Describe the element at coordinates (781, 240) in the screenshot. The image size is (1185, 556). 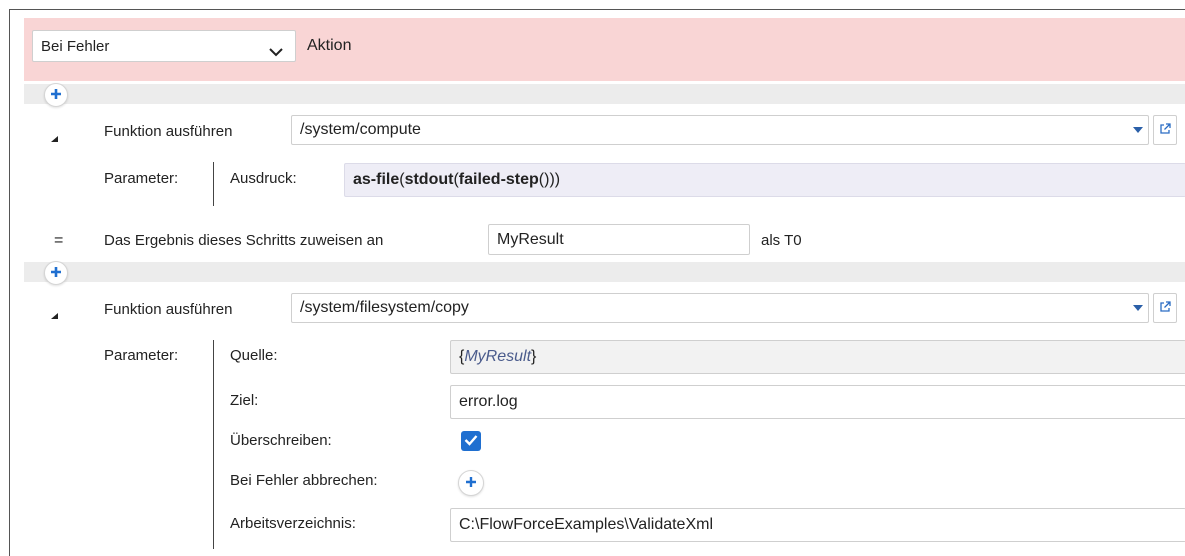
I see `assign-suffix: als T0` at that location.